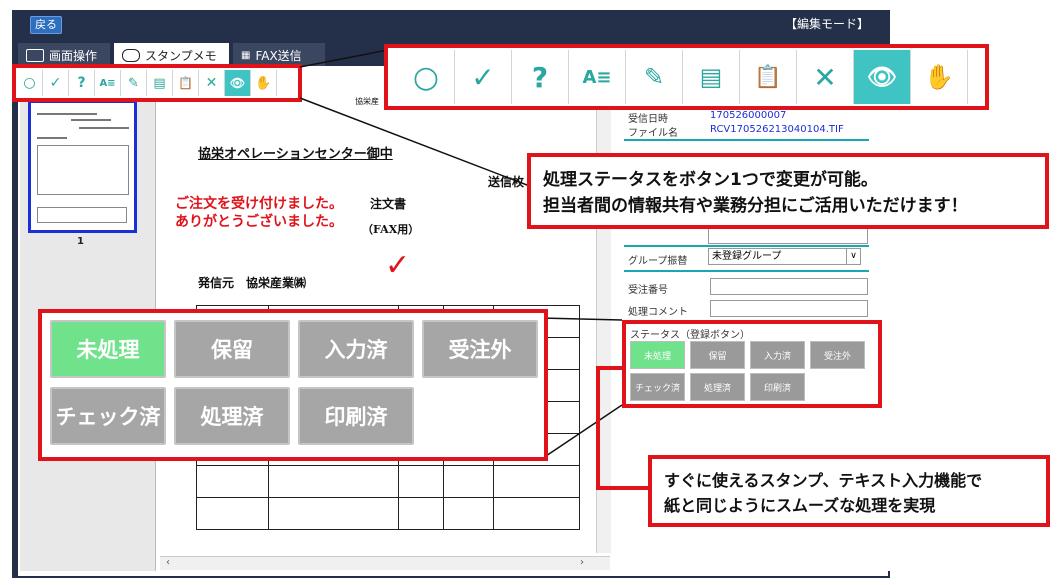  I want to click on group-label: グループ振替, so click(658, 261).